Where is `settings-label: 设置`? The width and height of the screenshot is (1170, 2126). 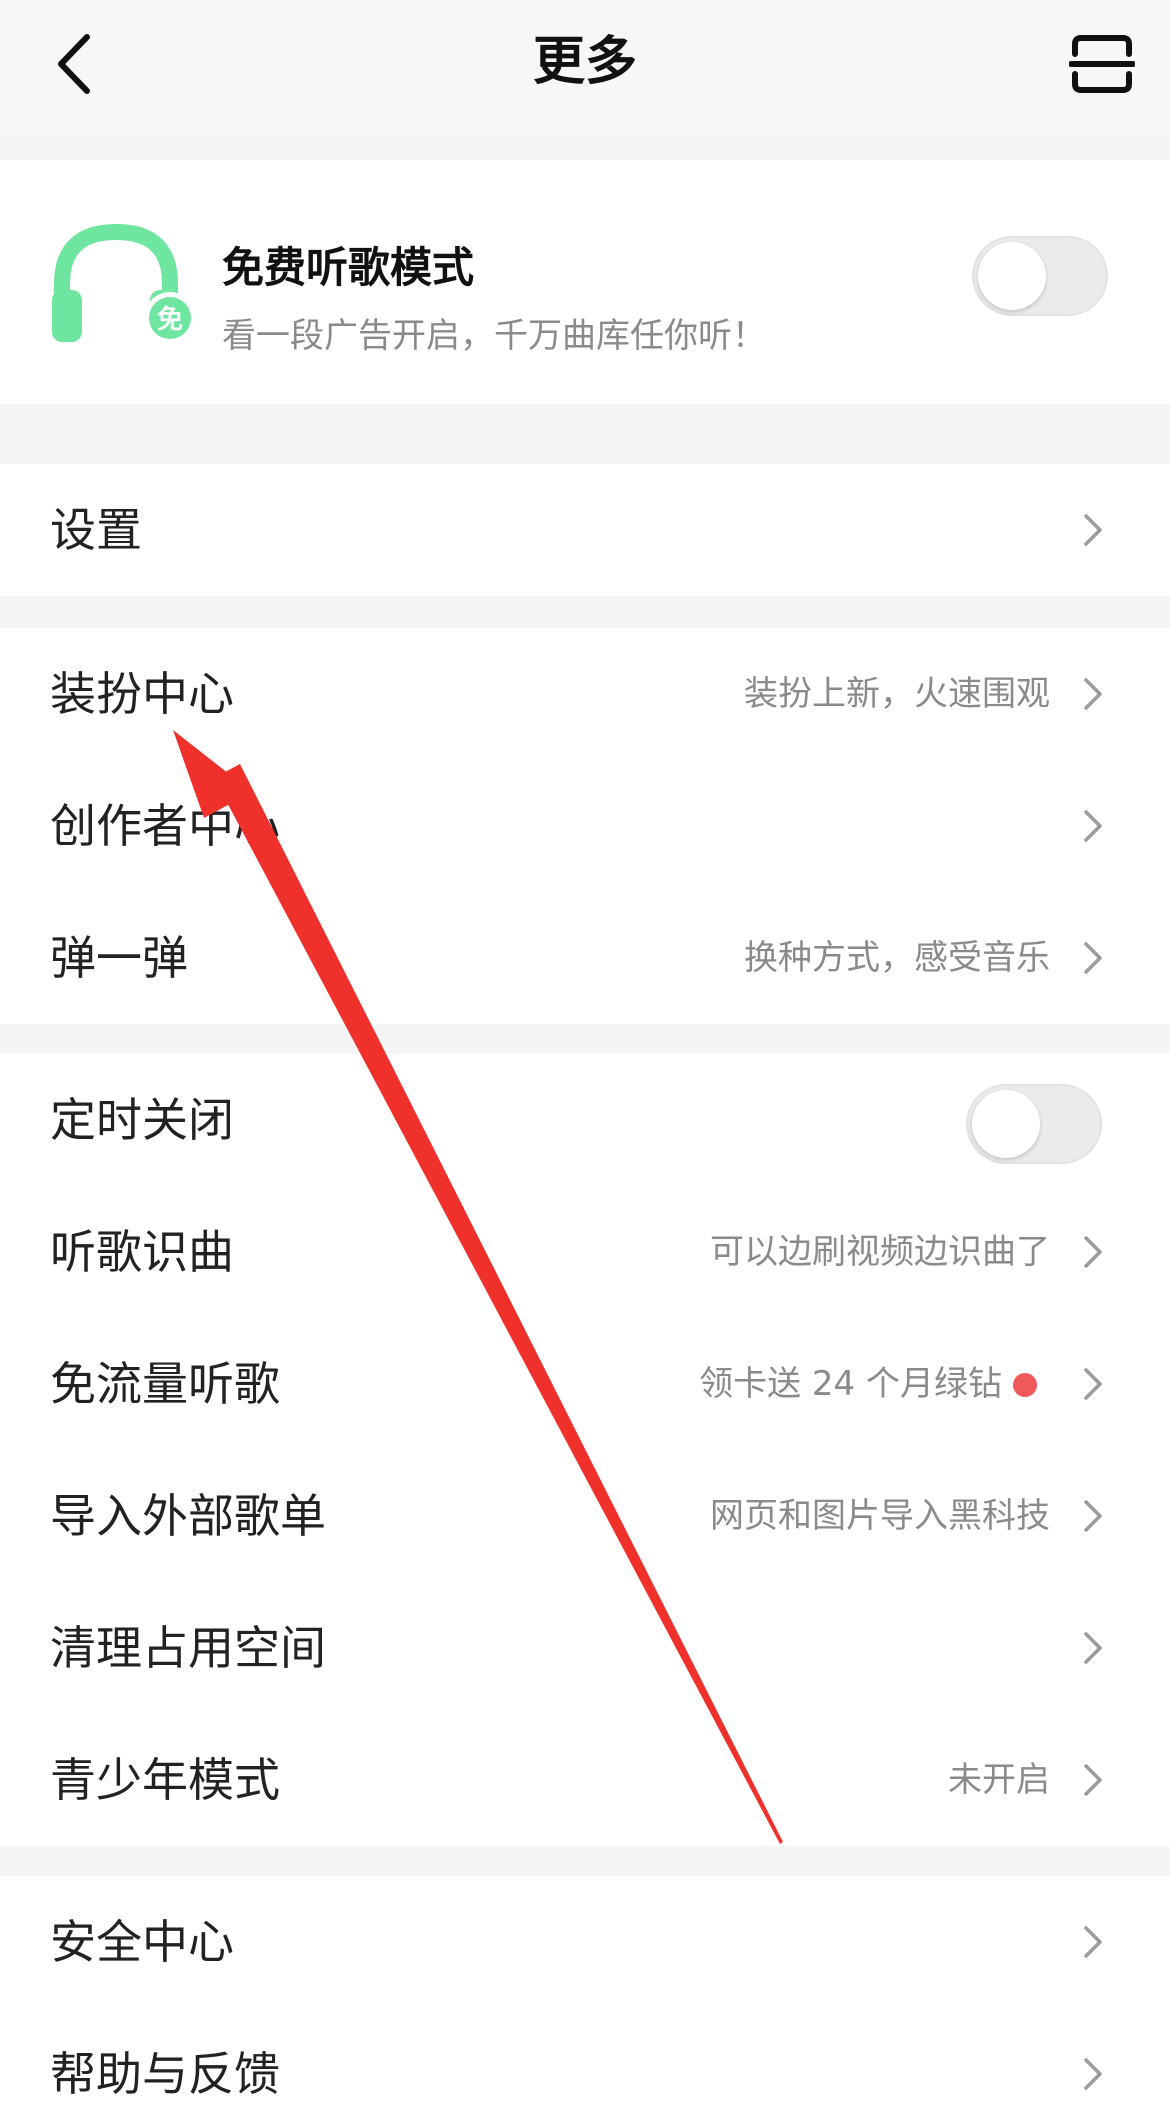 settings-label: 设置 is located at coordinates (96, 530).